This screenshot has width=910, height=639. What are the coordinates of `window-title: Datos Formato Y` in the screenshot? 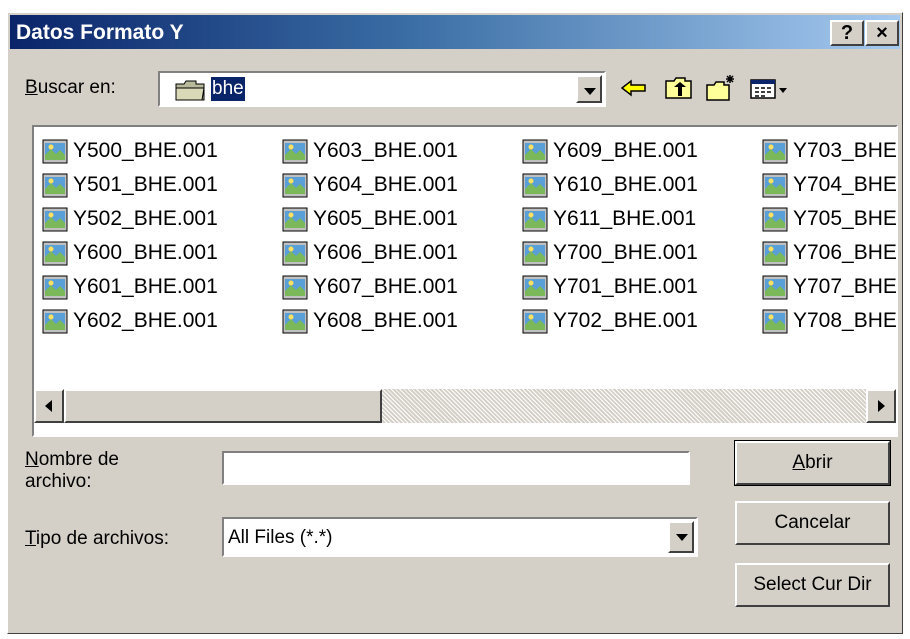 It's located at (100, 32).